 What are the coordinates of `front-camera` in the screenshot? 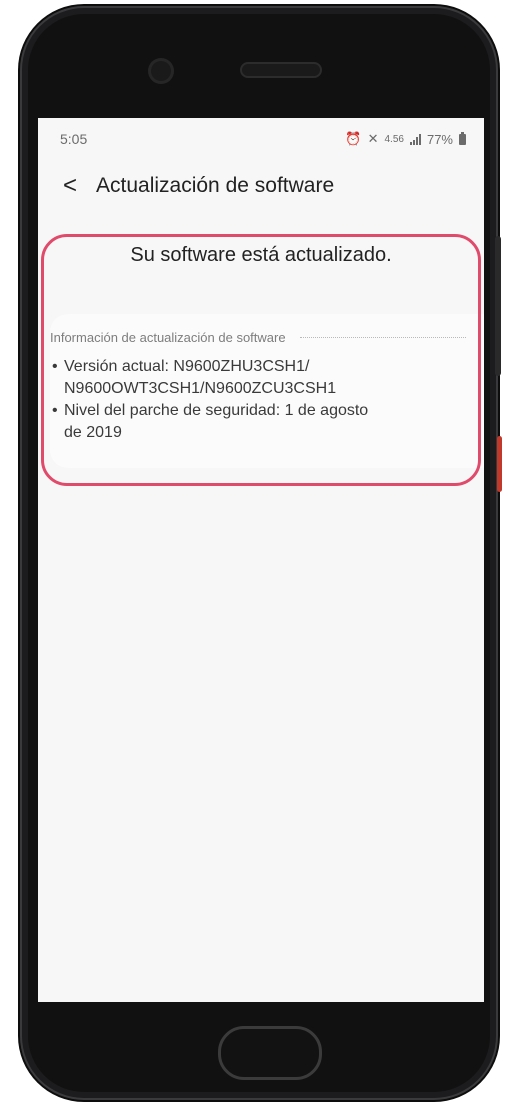 It's located at (161, 71).